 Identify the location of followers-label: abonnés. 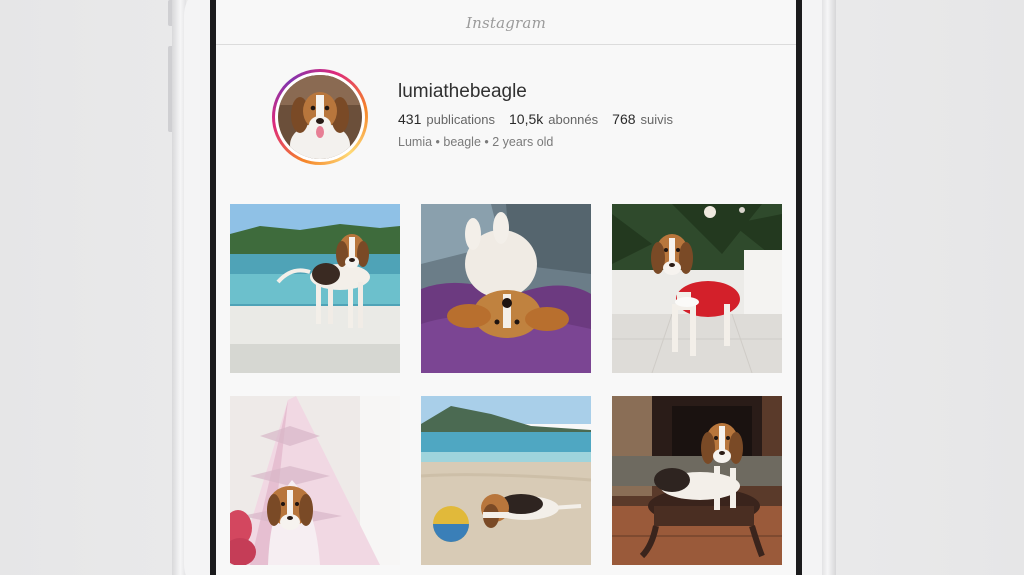
(573, 119).